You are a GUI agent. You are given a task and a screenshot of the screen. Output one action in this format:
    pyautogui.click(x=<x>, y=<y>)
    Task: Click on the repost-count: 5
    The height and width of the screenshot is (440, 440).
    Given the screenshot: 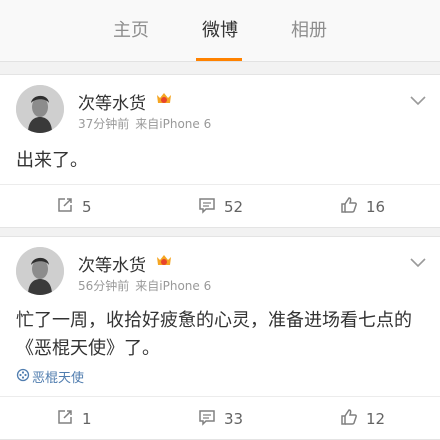 What is the action you would take?
    pyautogui.click(x=87, y=207)
    